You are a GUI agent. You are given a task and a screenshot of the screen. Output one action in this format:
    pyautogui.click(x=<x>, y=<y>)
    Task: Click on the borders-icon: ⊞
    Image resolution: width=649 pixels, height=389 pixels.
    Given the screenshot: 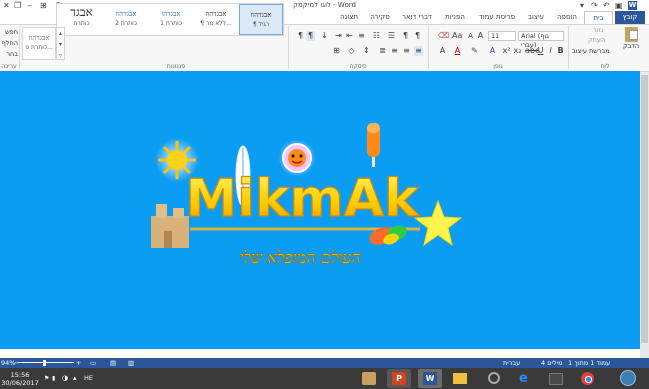 What is the action you would take?
    pyautogui.click(x=336, y=51)
    